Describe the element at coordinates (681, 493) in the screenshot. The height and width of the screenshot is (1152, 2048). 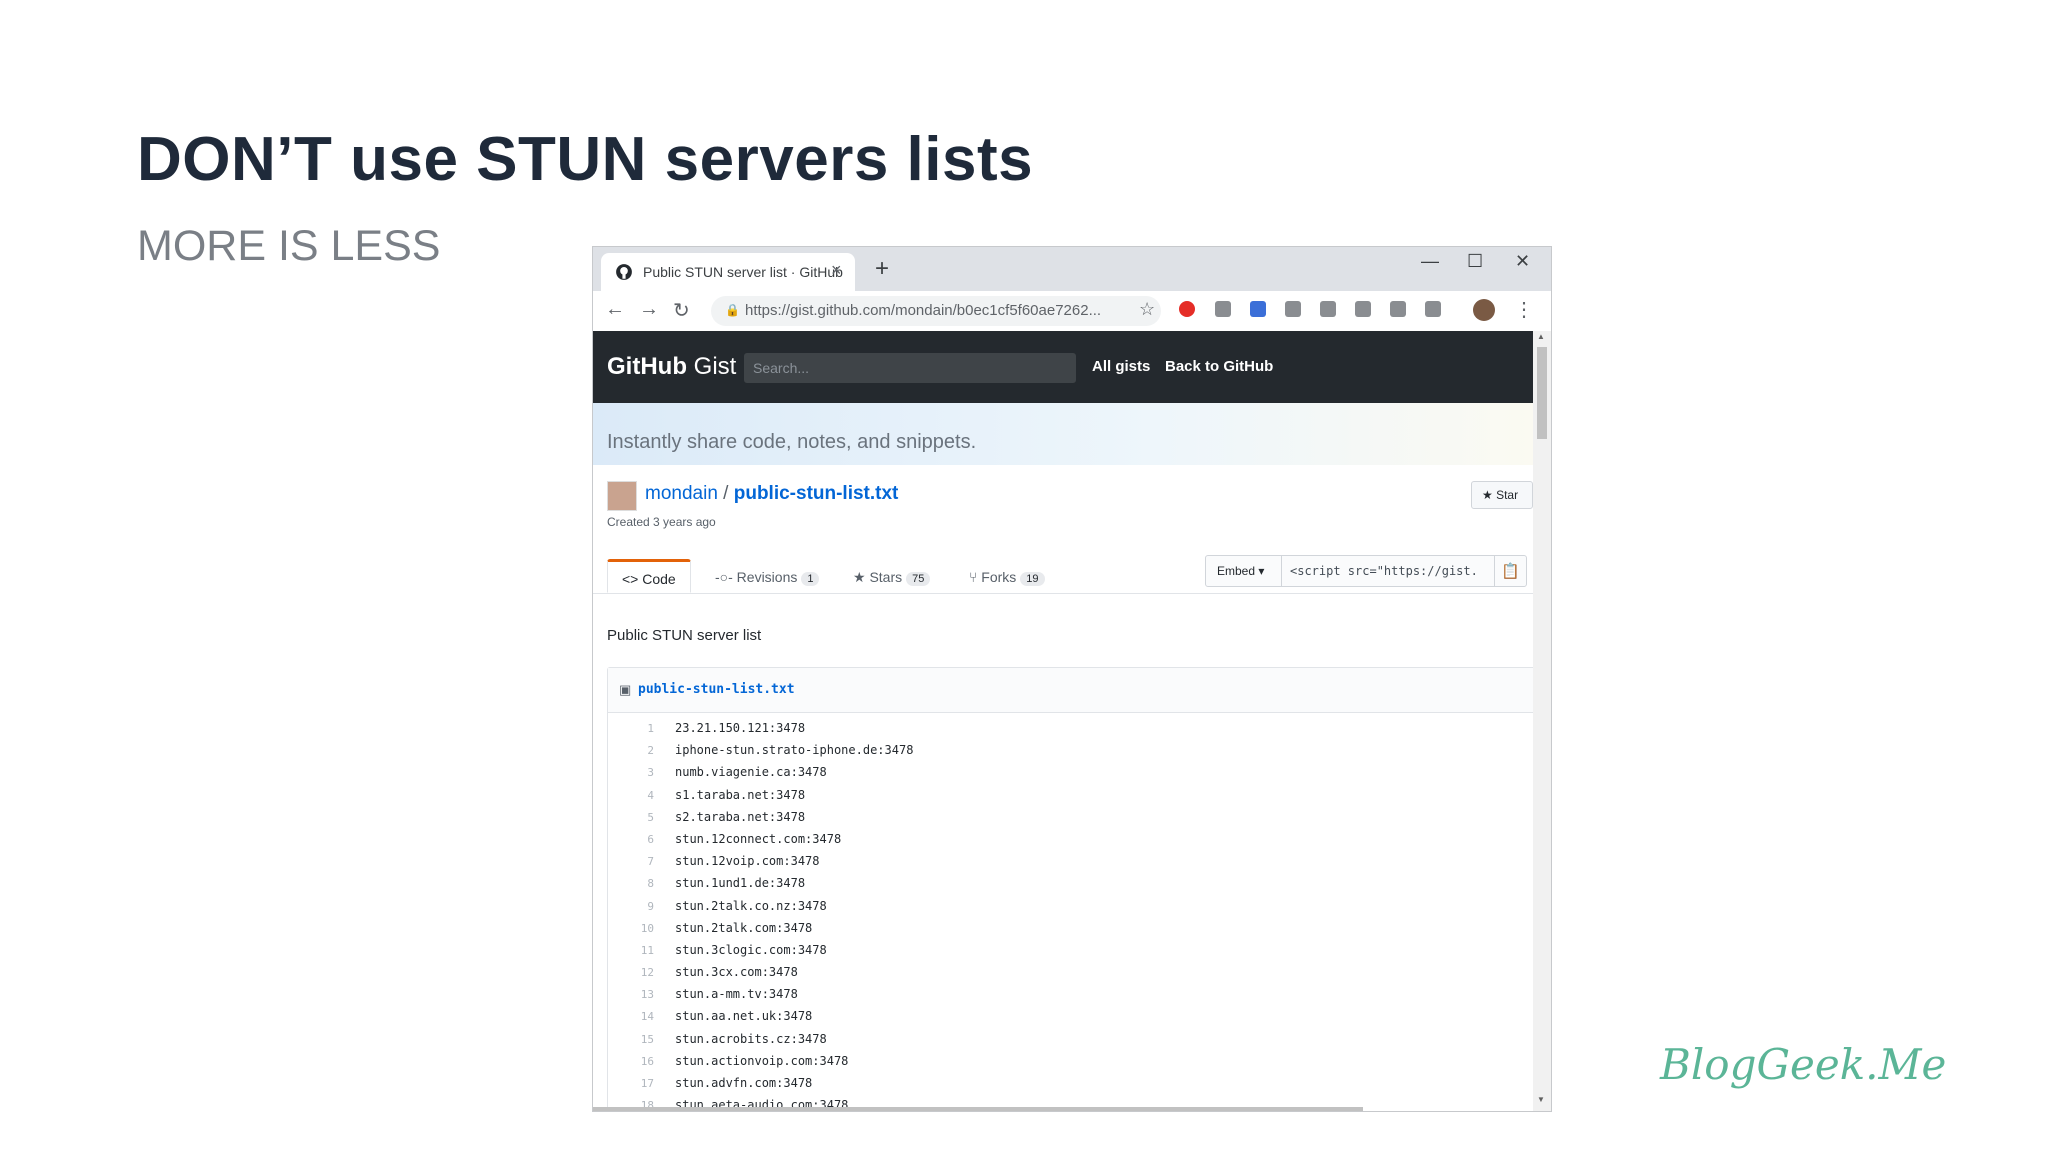
I see `owner-link: mondain` at that location.